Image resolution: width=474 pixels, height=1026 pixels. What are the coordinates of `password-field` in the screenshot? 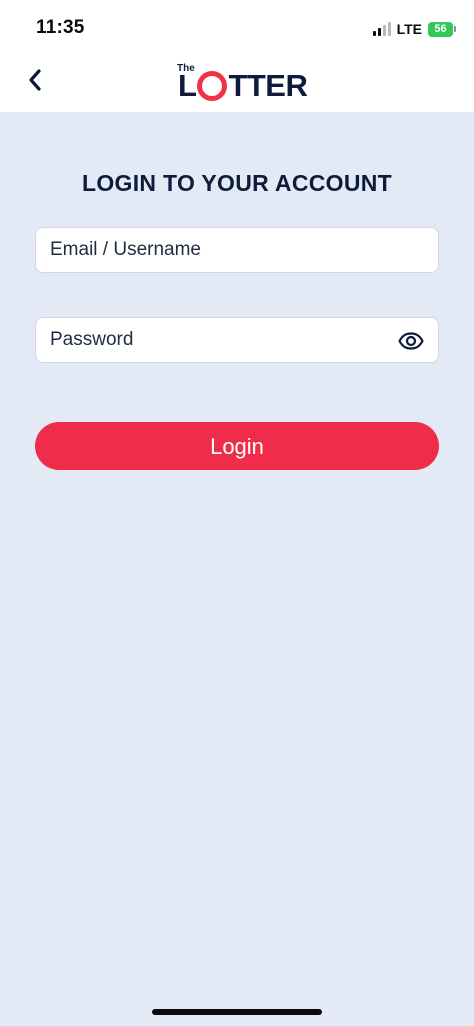 It's located at (237, 340).